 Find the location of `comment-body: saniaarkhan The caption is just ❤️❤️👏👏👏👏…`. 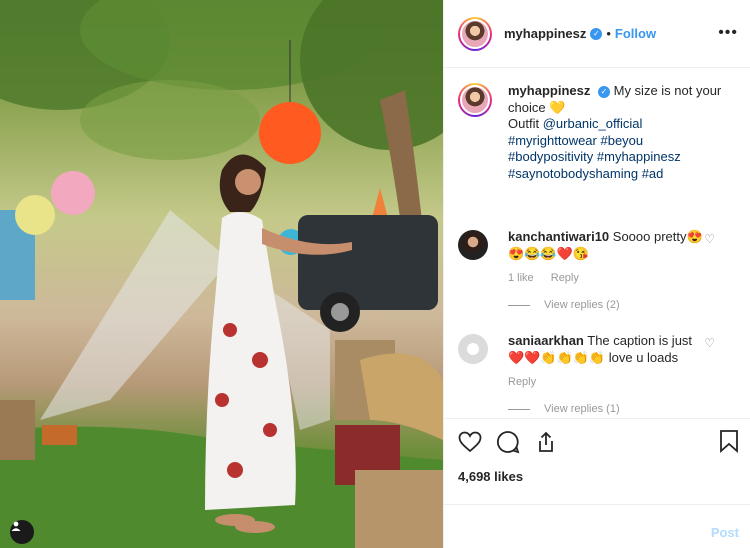

comment-body: saniaarkhan The caption is just ❤️❤️👏👏👏👏… is located at coordinates (613, 374).